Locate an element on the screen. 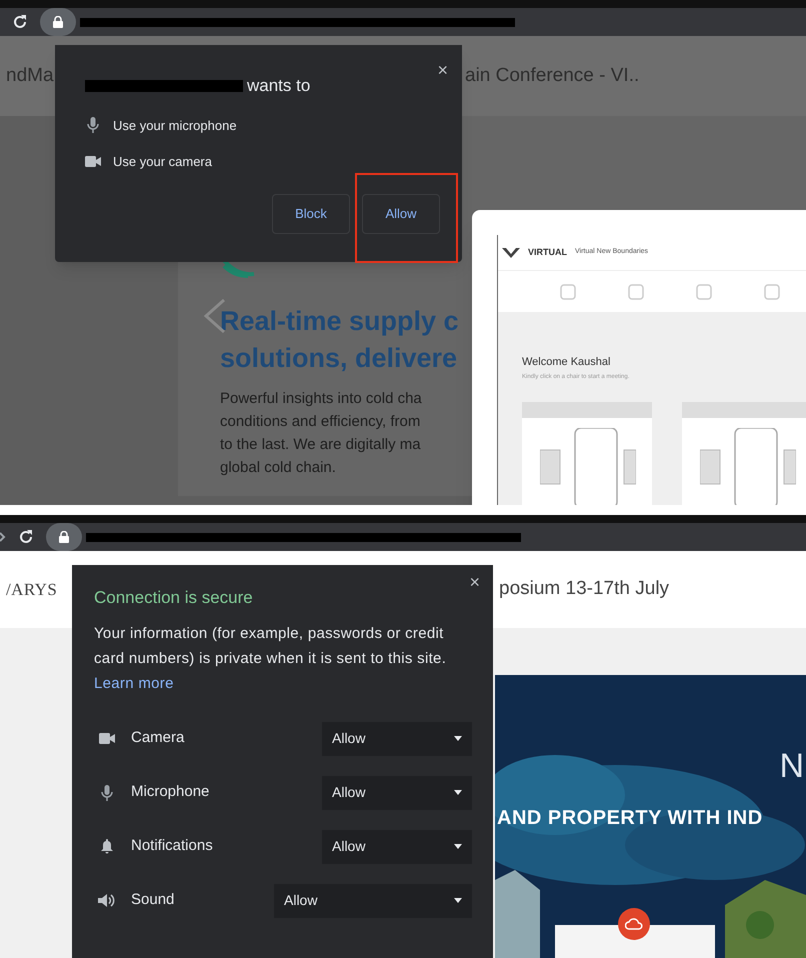 The width and height of the screenshot is (806, 958). page-title: posium 13-17th July is located at coordinates (584, 589).